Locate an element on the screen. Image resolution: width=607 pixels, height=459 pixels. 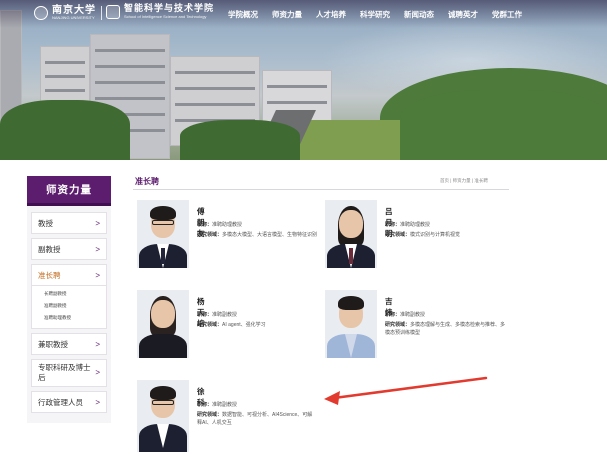
university-name-en: NANJING UNIVERSITY is located at coordinates (73, 17).